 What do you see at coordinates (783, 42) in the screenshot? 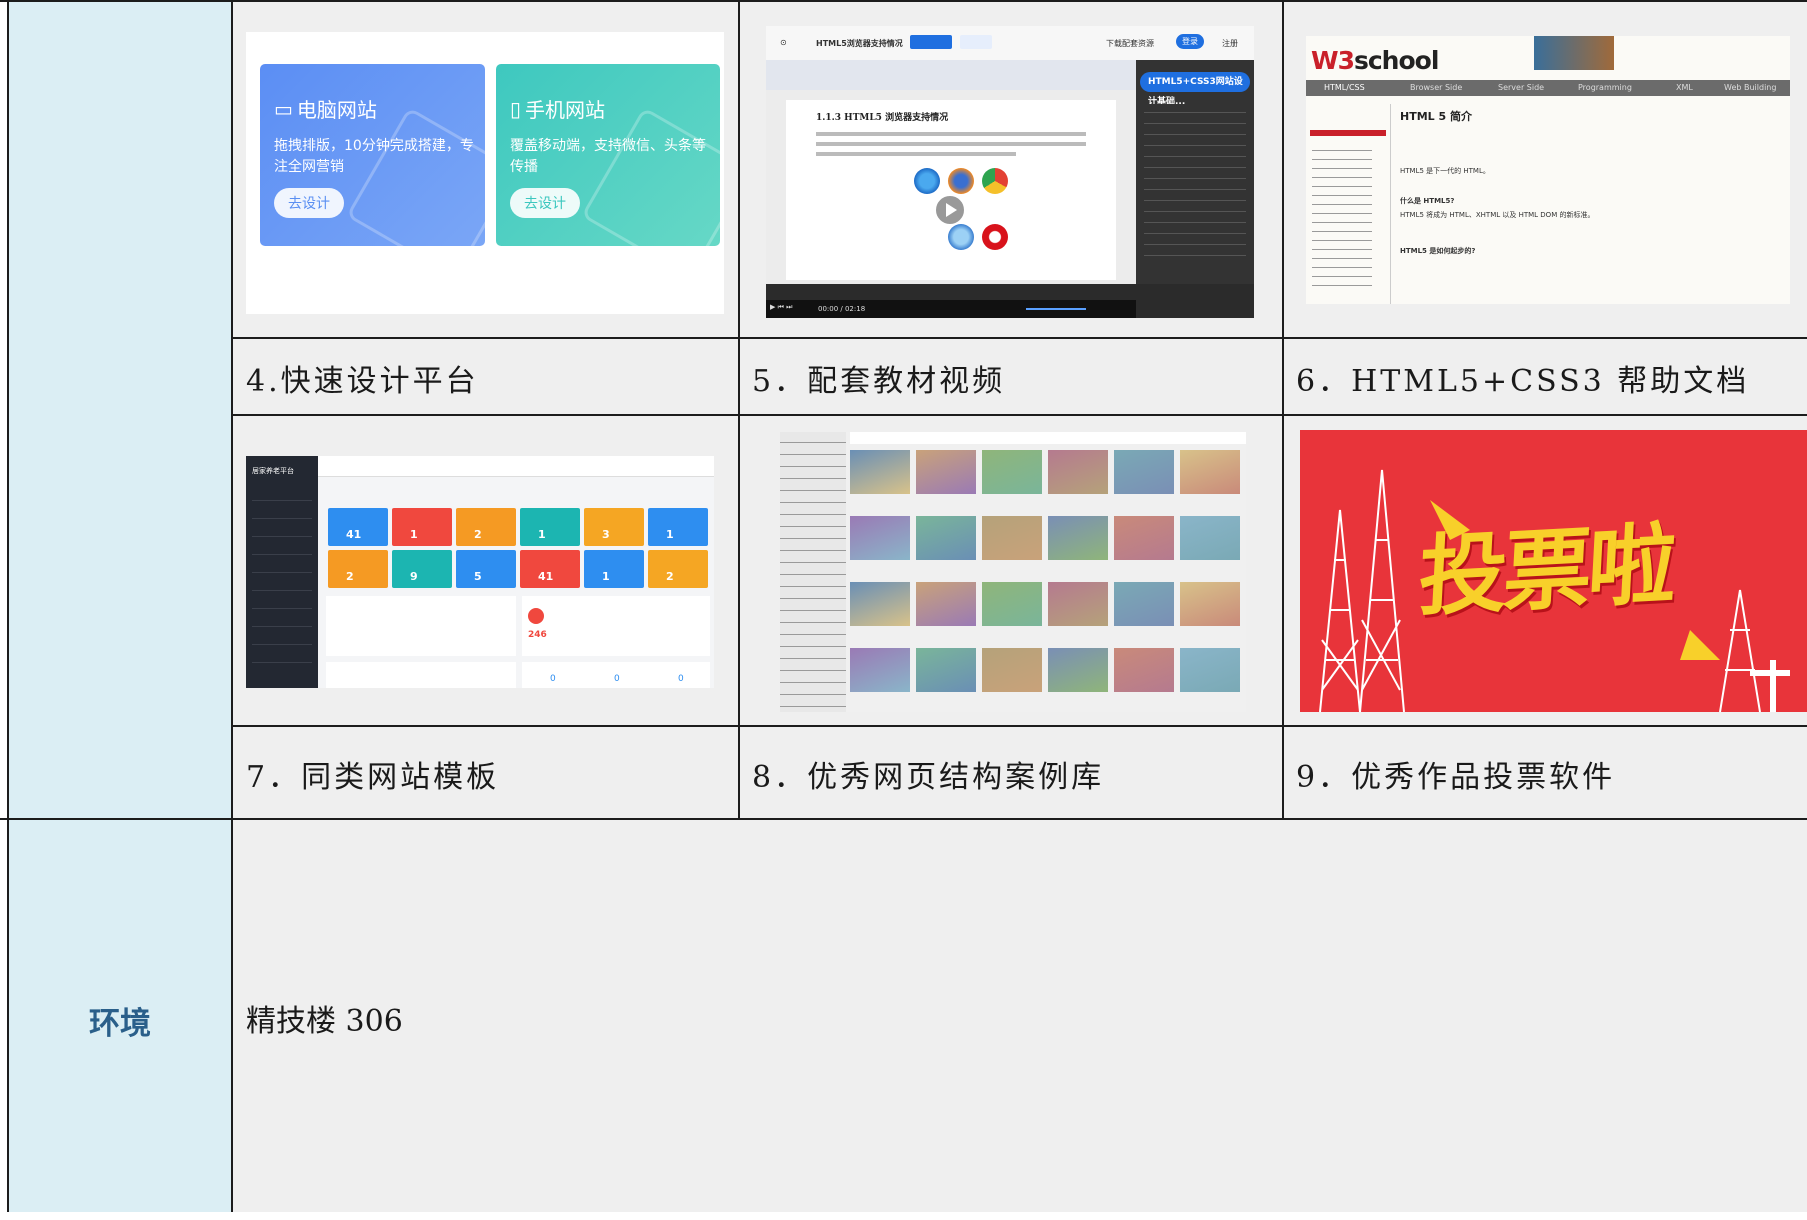
I see `back-icon: ⊙` at bounding box center [783, 42].